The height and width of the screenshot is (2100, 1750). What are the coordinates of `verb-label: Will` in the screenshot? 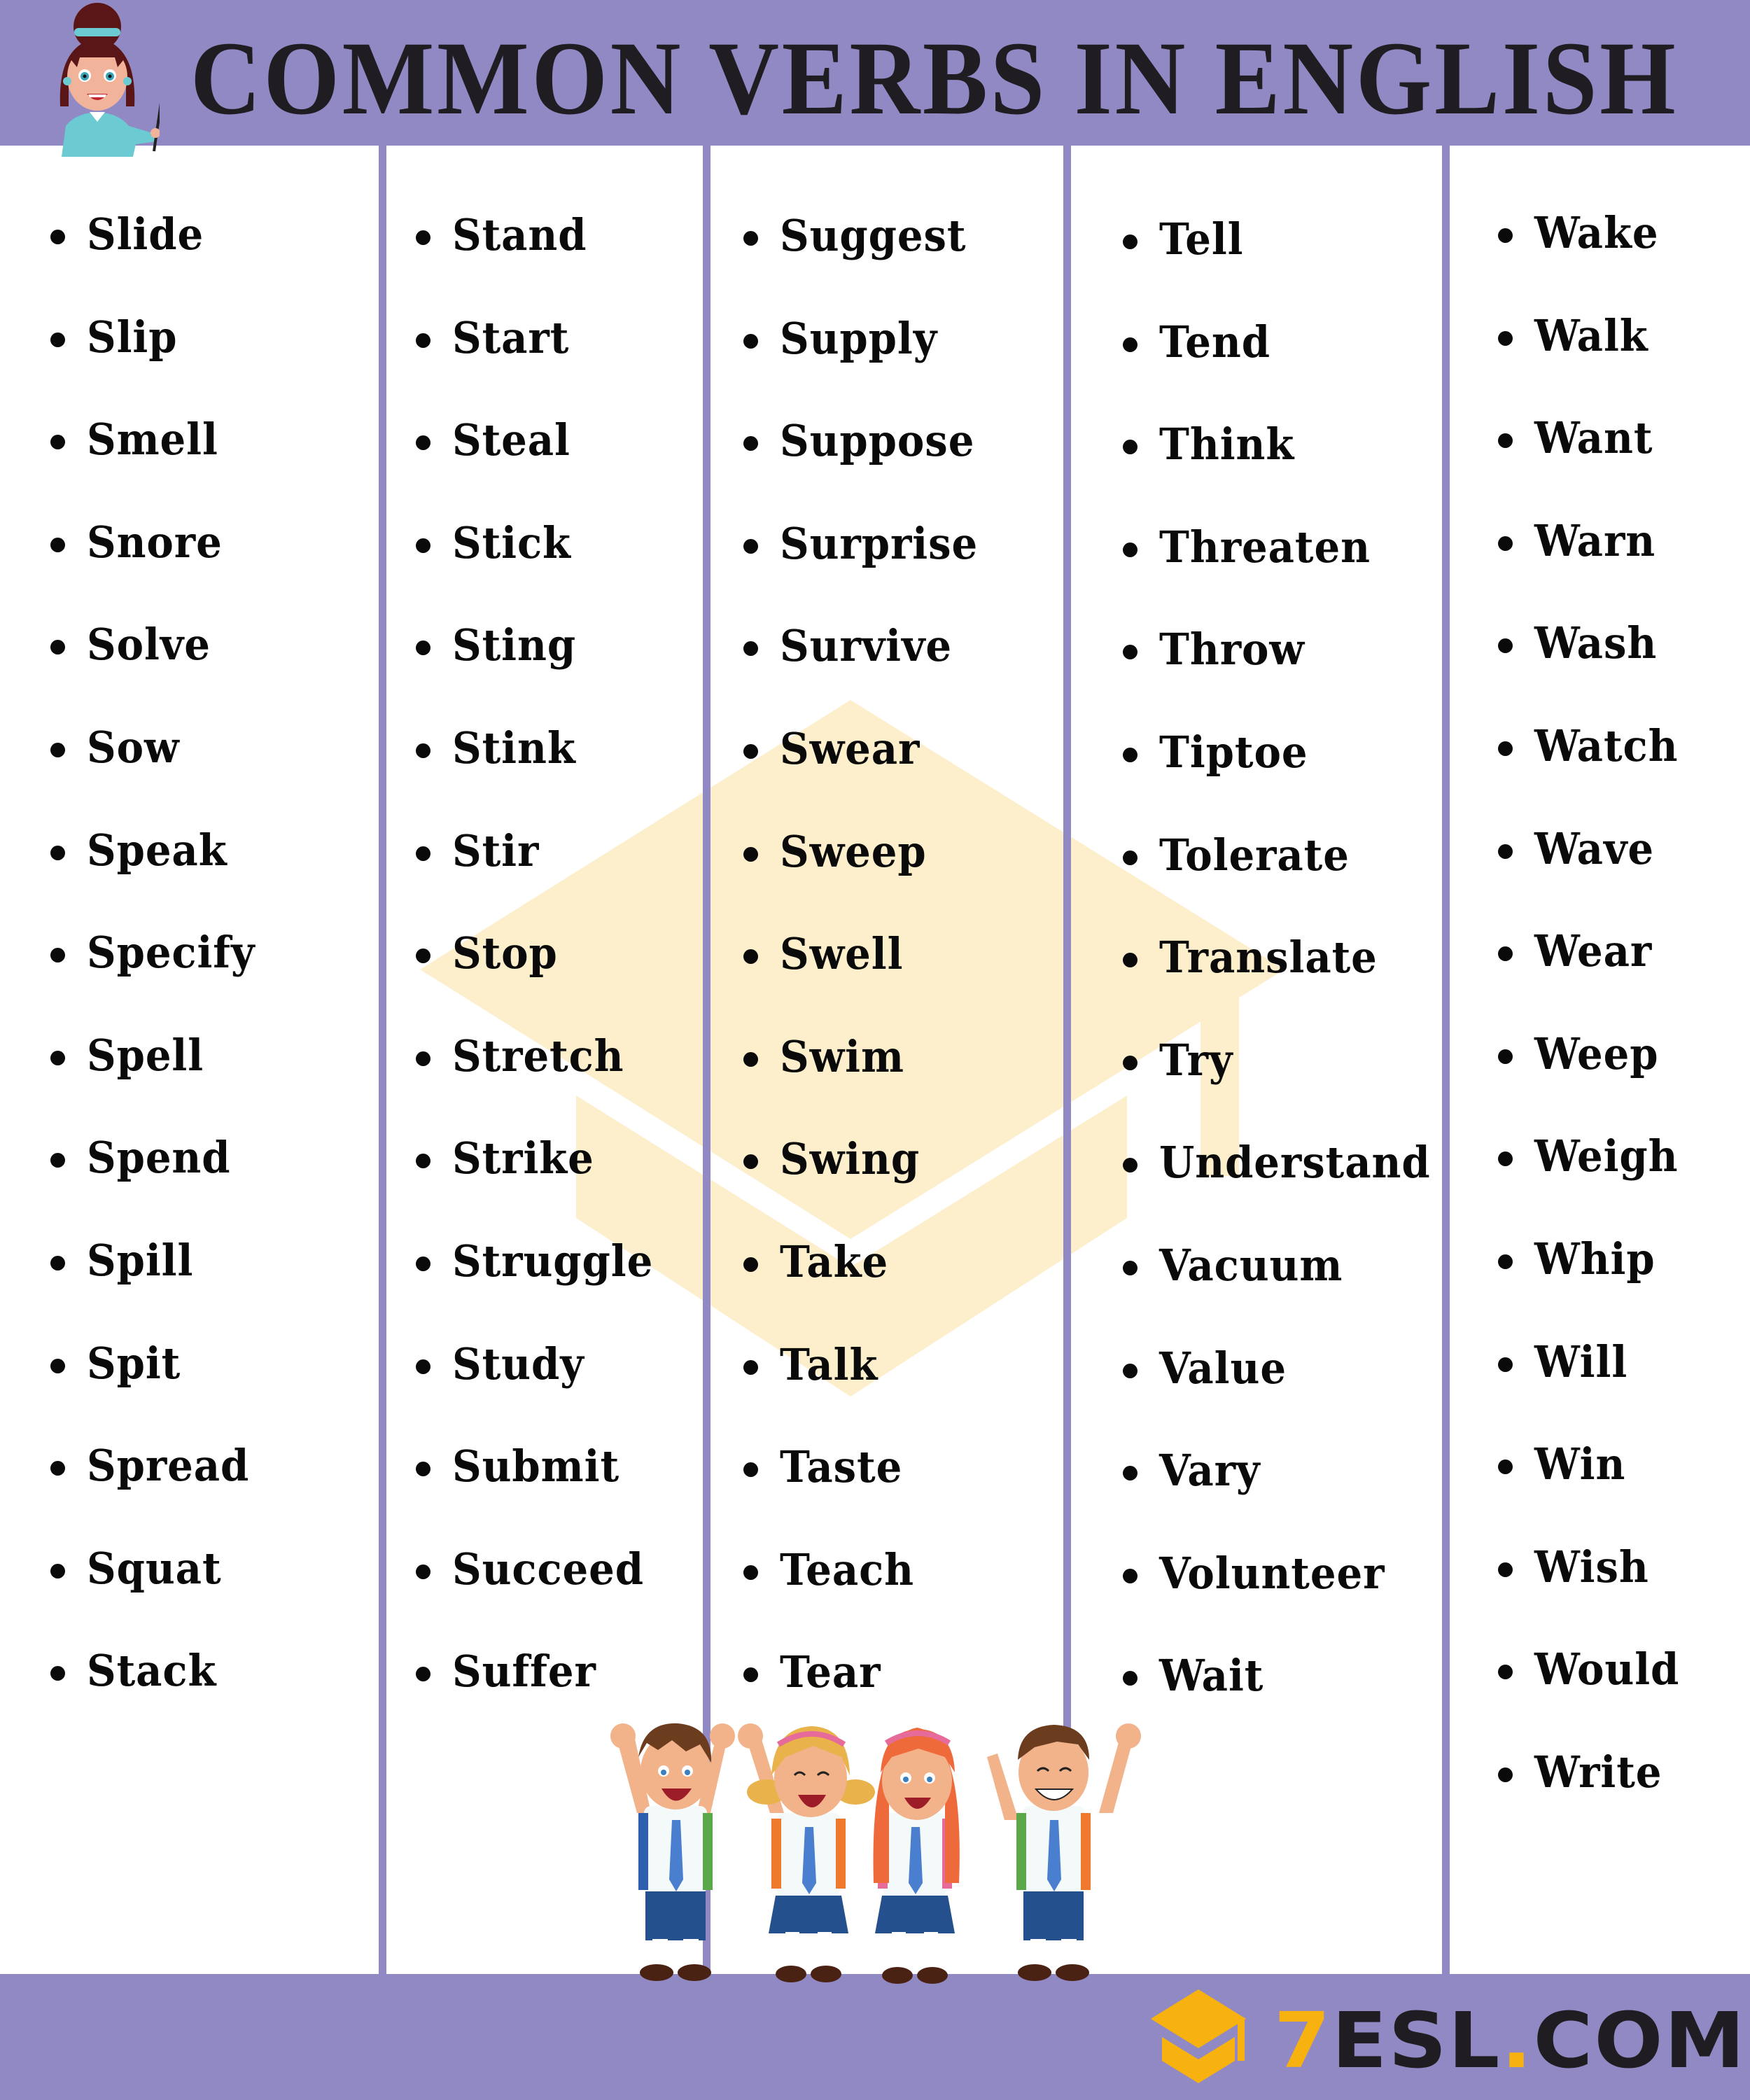 It's located at (1581, 1361).